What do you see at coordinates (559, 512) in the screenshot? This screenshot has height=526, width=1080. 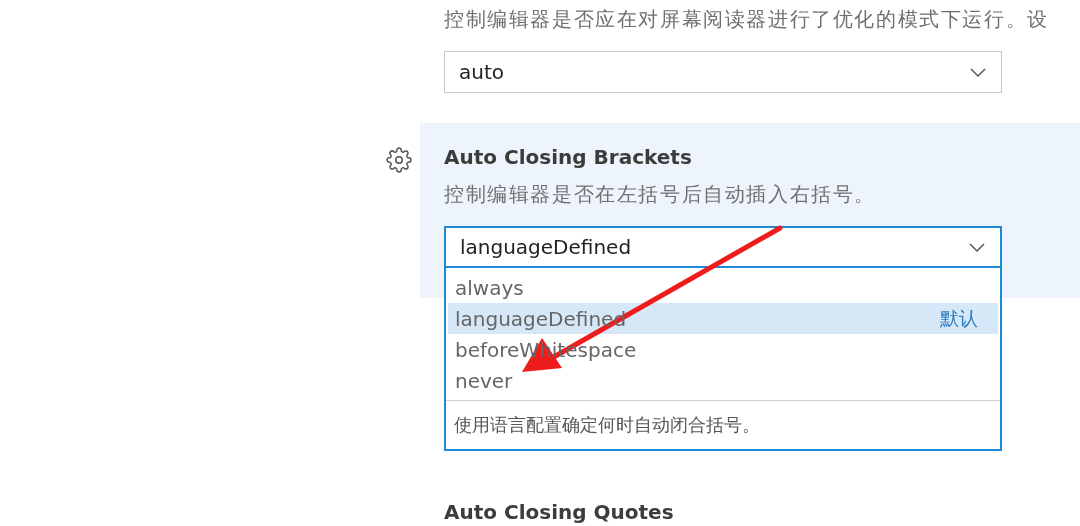 I see `setting-title: Auto Closing Quotes` at bounding box center [559, 512].